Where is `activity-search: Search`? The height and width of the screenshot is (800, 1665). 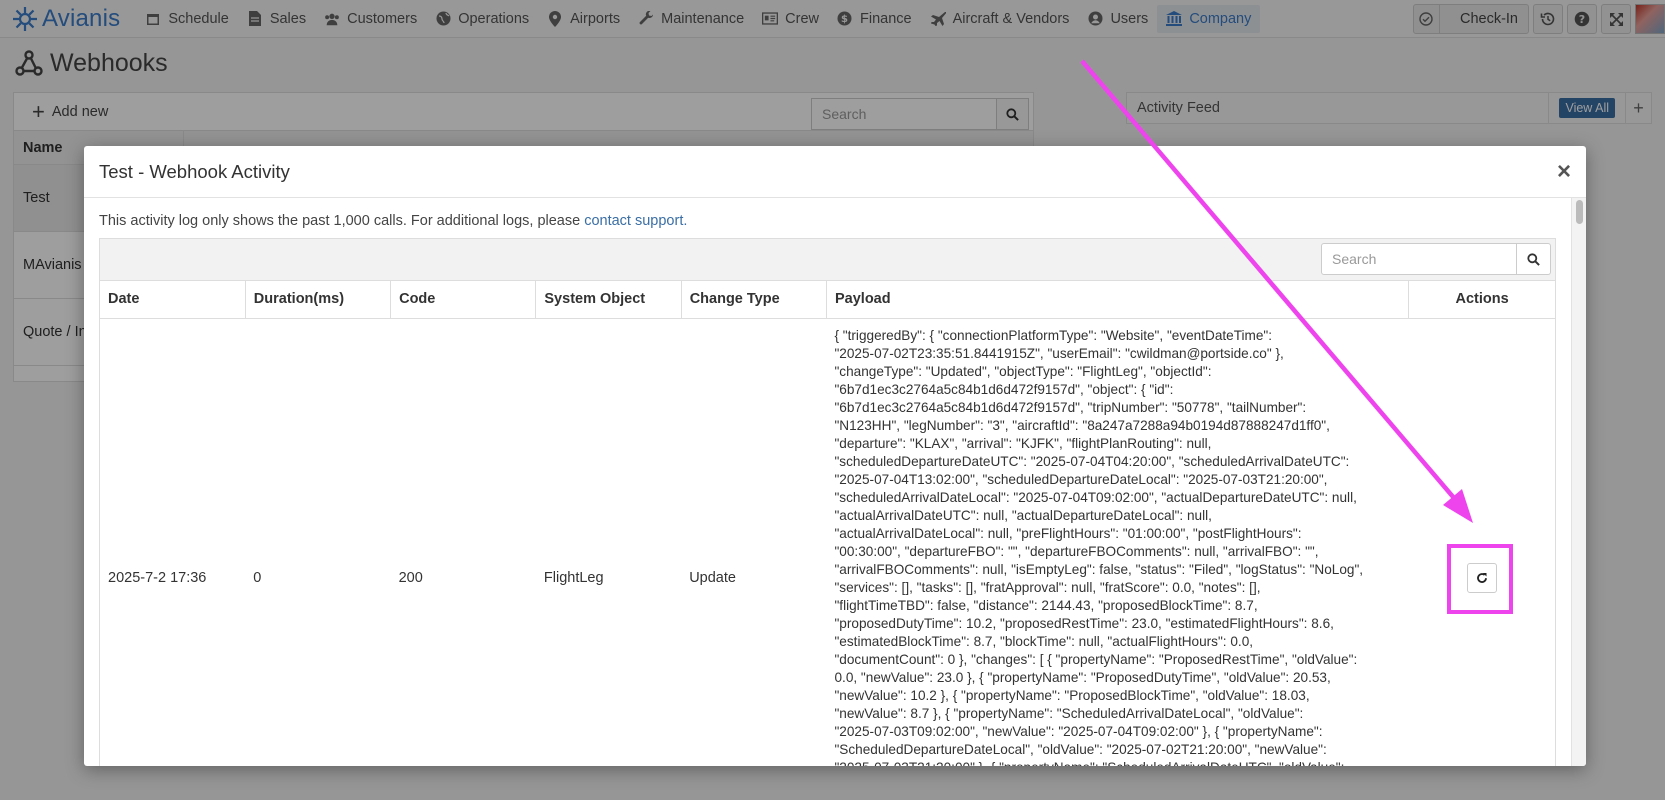
activity-search: Search is located at coordinates (1436, 259).